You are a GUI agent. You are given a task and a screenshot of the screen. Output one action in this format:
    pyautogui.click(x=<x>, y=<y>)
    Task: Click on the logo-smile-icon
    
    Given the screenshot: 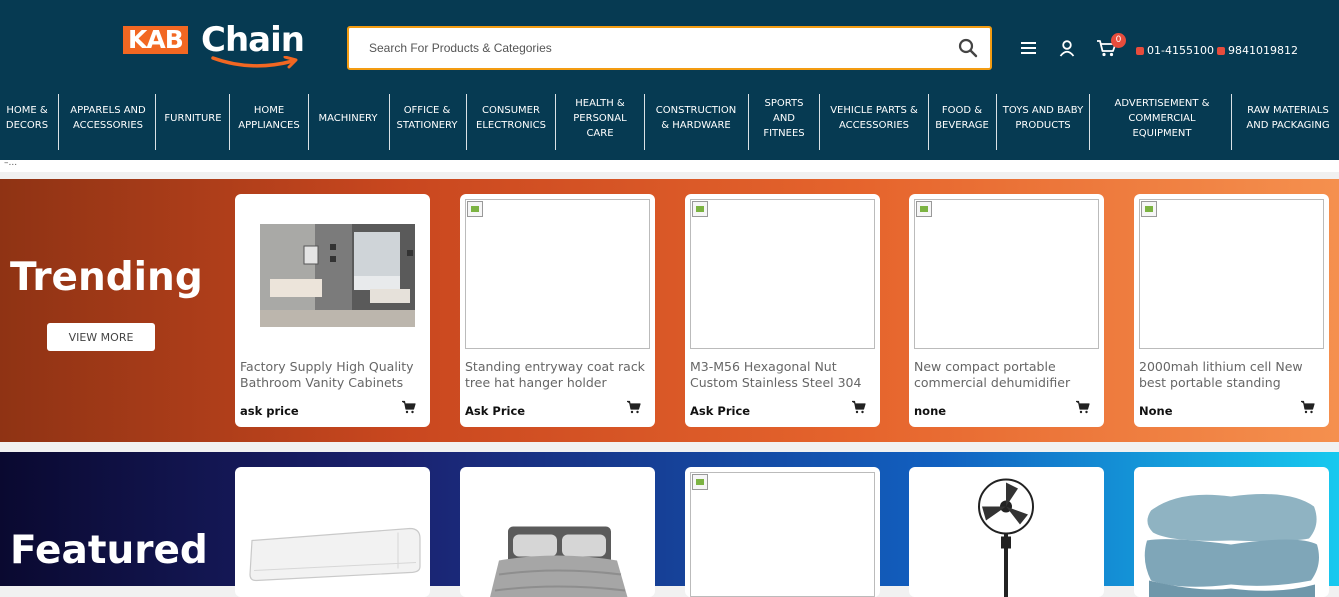 What is the action you would take?
    pyautogui.click(x=256, y=63)
    